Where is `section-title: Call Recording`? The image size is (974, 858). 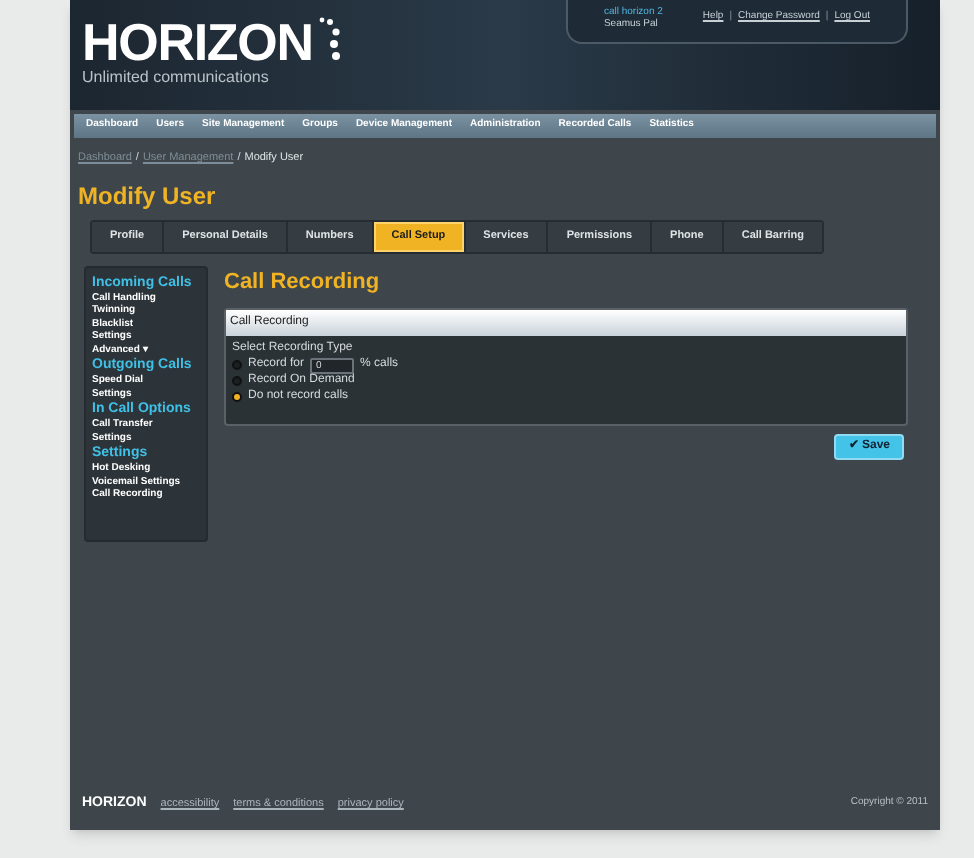 section-title: Call Recording is located at coordinates (303, 282).